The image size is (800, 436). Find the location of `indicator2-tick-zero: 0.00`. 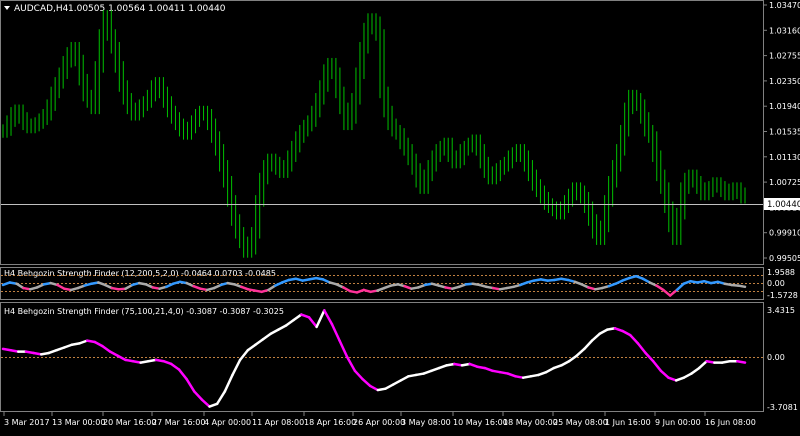

indicator2-tick-zero: 0.00 is located at coordinates (776, 357).